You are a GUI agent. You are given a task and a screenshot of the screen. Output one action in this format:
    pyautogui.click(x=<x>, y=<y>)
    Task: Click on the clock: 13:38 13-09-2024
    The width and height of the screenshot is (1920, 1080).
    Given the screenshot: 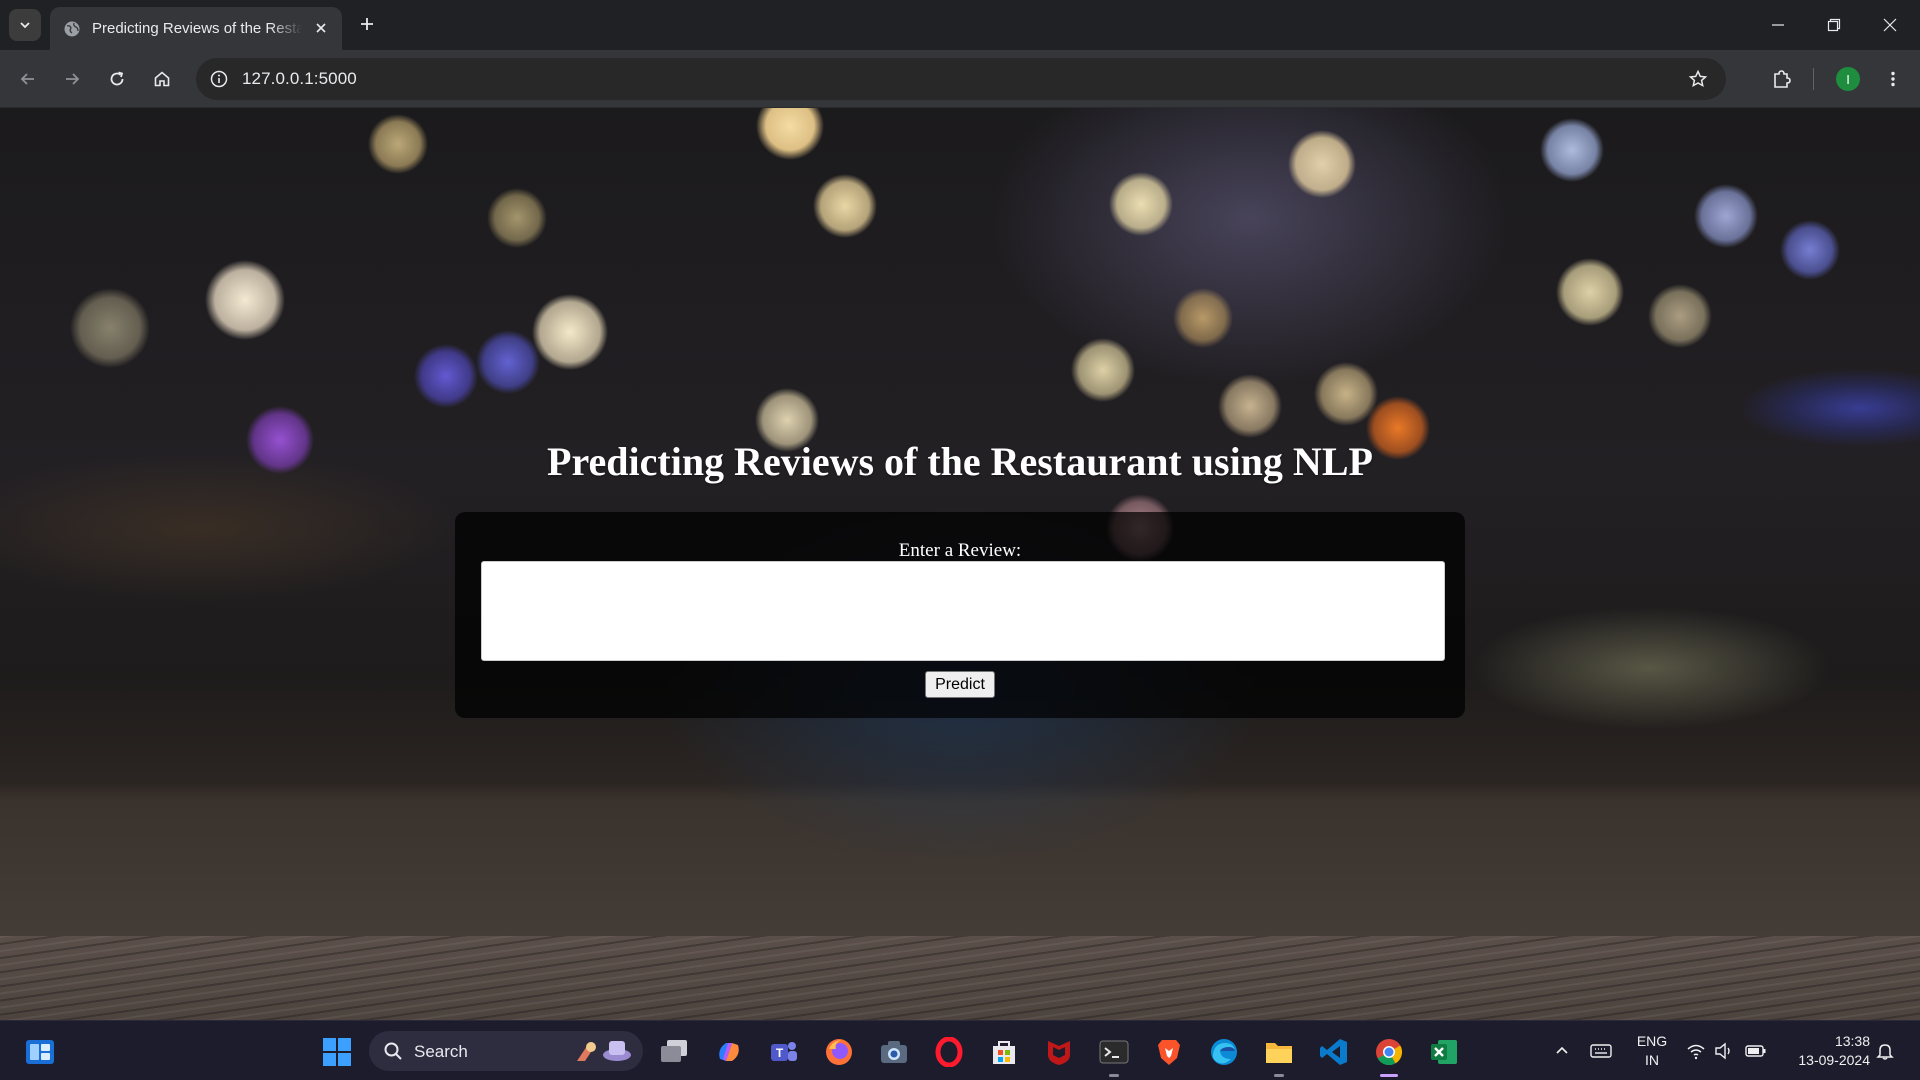 What is the action you would take?
    pyautogui.click(x=1825, y=1051)
    